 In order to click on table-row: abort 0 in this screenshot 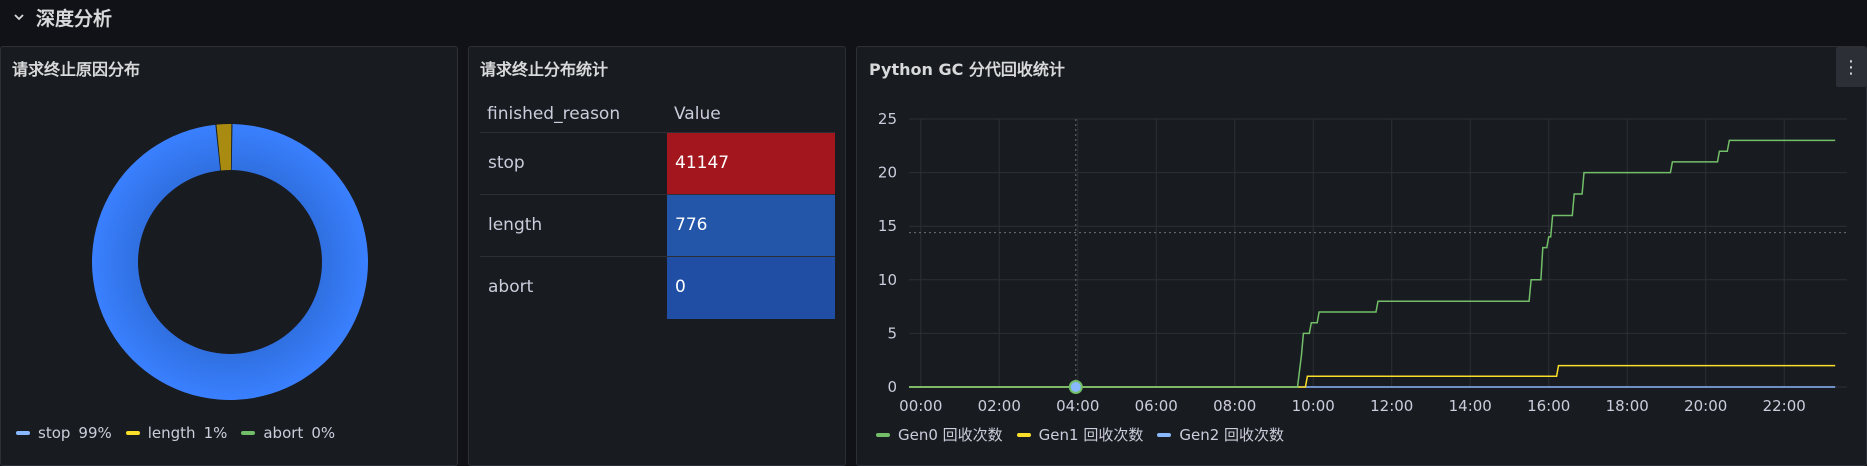, I will do `click(657, 287)`.